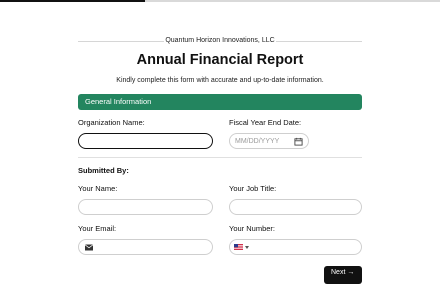 This screenshot has height=284, width=440. Describe the element at coordinates (343, 275) in the screenshot. I see `next-button: Next →` at that location.